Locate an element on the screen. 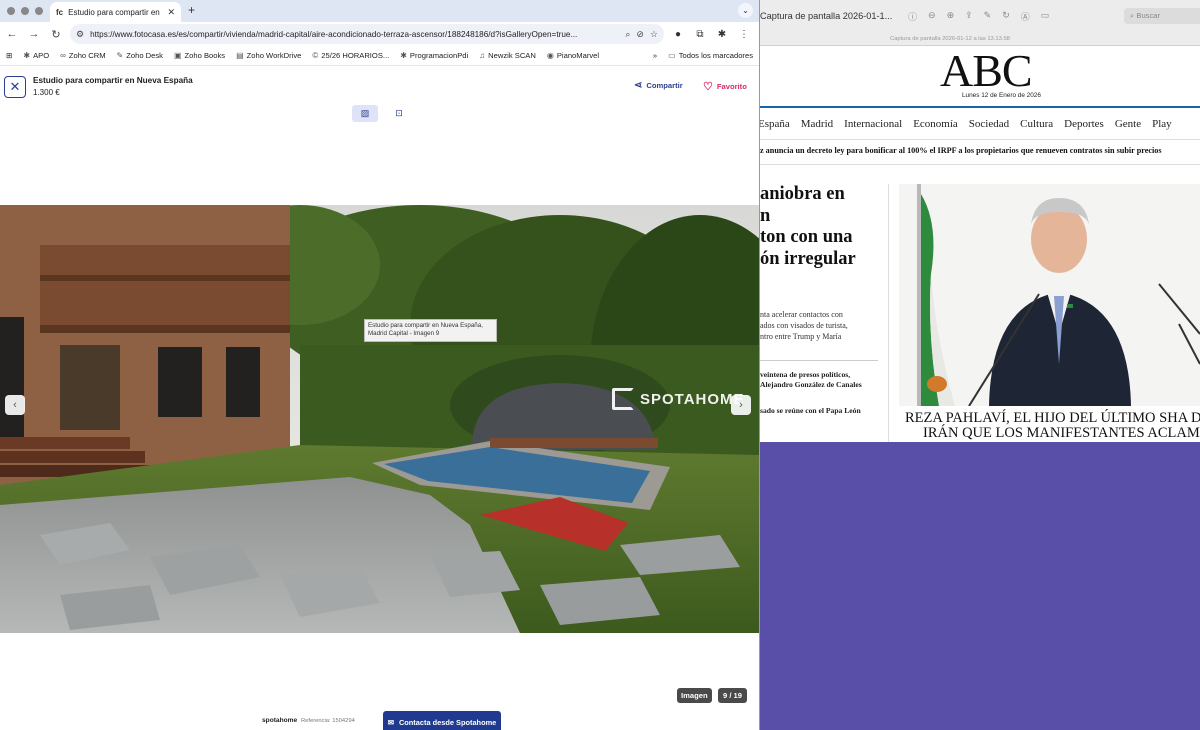 The width and height of the screenshot is (1200, 730). abc-logo: ABC is located at coordinates (986, 70).